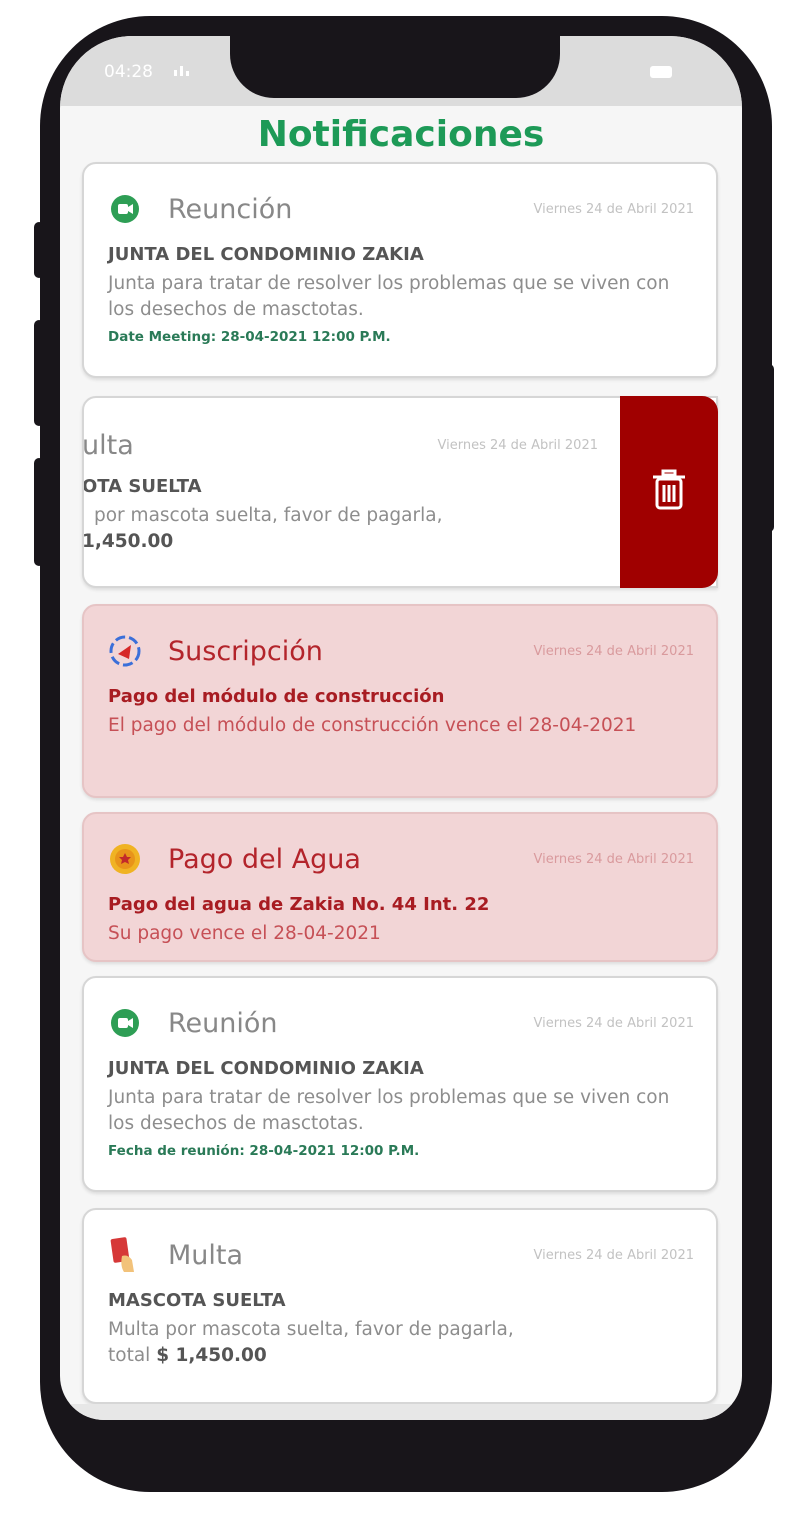 The width and height of the screenshot is (802, 1533). Describe the element at coordinates (661, 72) in the screenshot. I see `battery-icon` at that location.